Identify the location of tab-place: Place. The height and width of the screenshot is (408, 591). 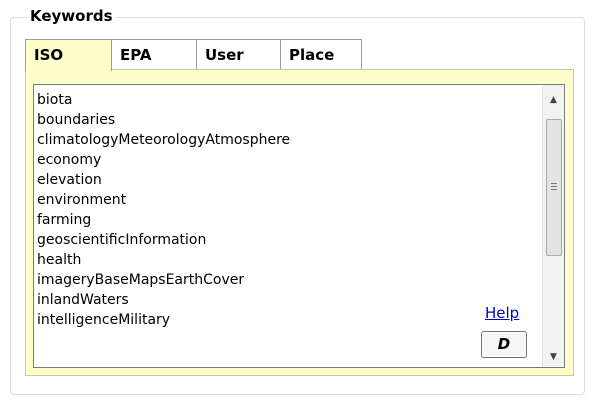
(321, 54).